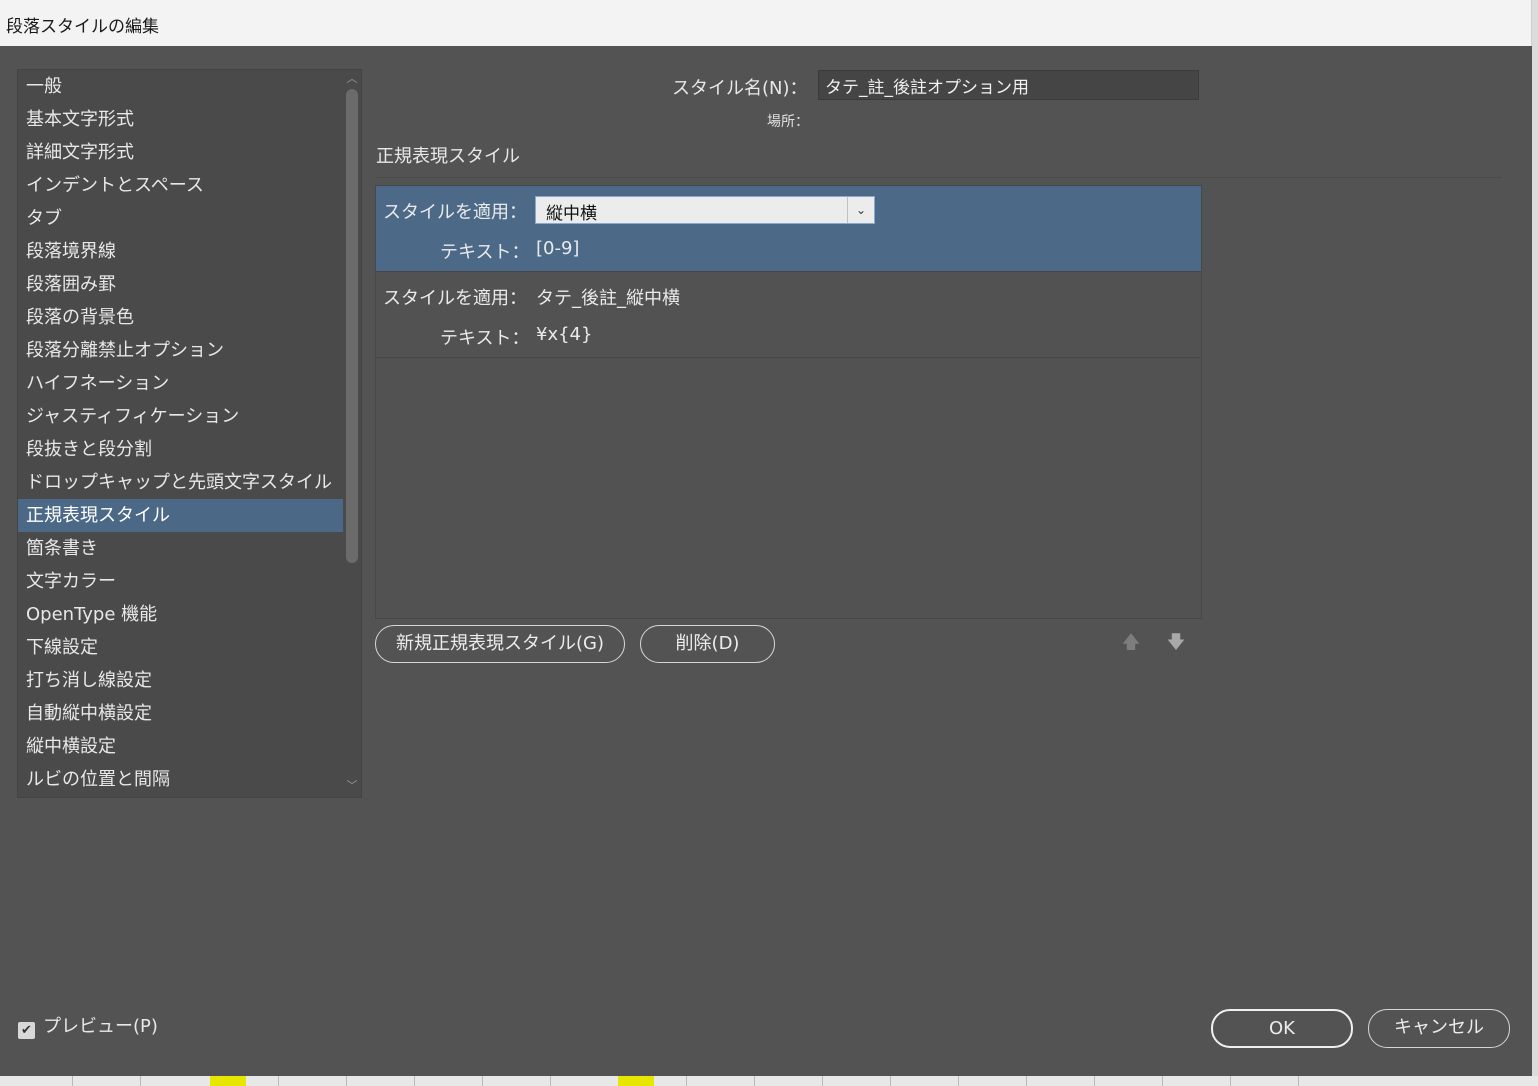  I want to click on sidebar-item-drop-caps: ドロップキャップと先頭文字スタイル, so click(180, 482).